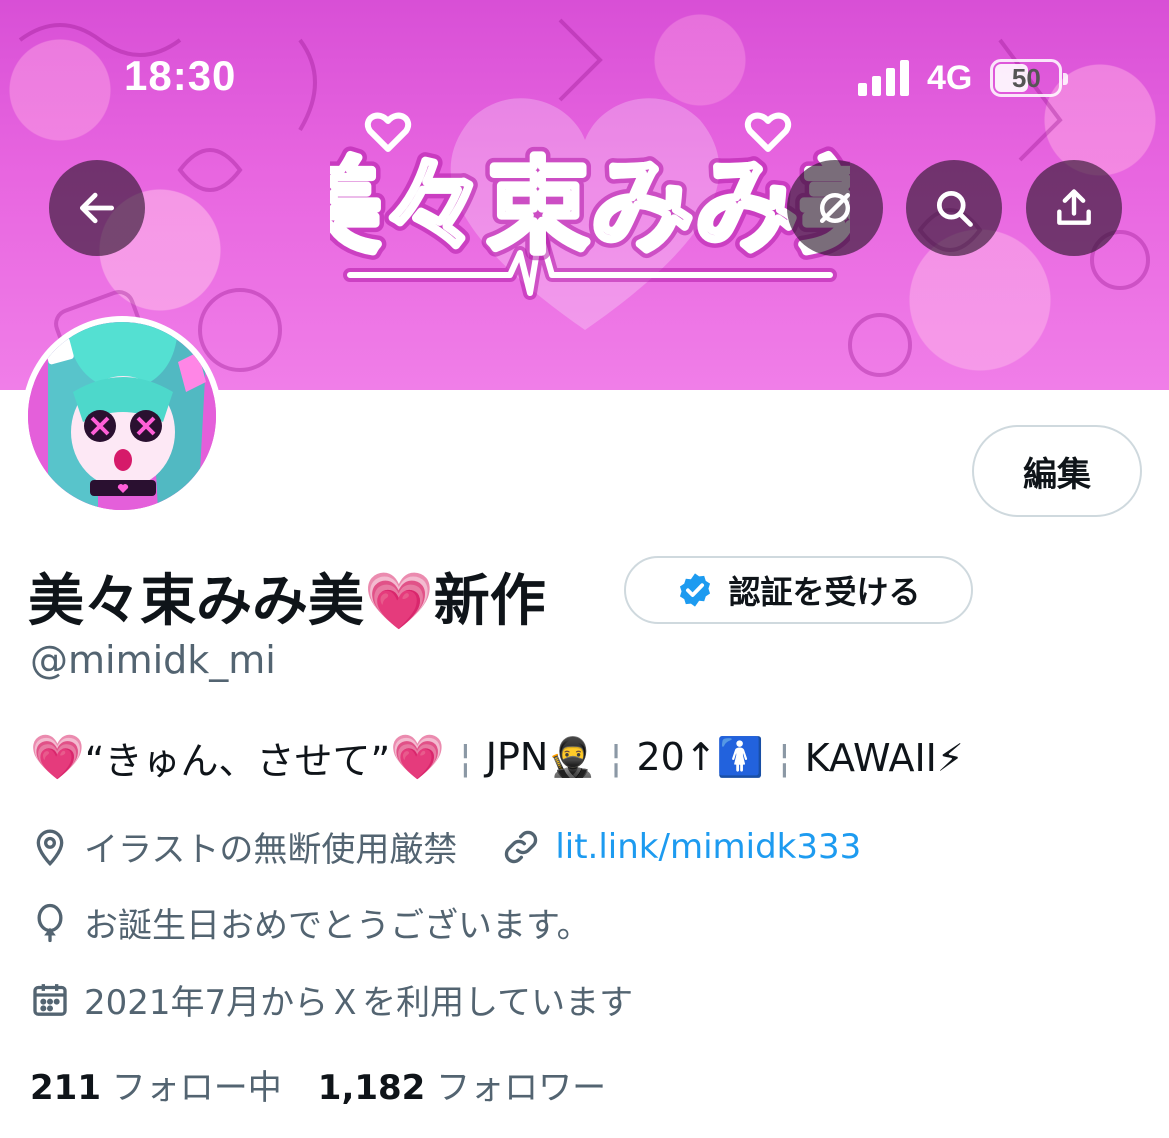 The width and height of the screenshot is (1169, 1138). I want to click on share-button, so click(1074, 208).